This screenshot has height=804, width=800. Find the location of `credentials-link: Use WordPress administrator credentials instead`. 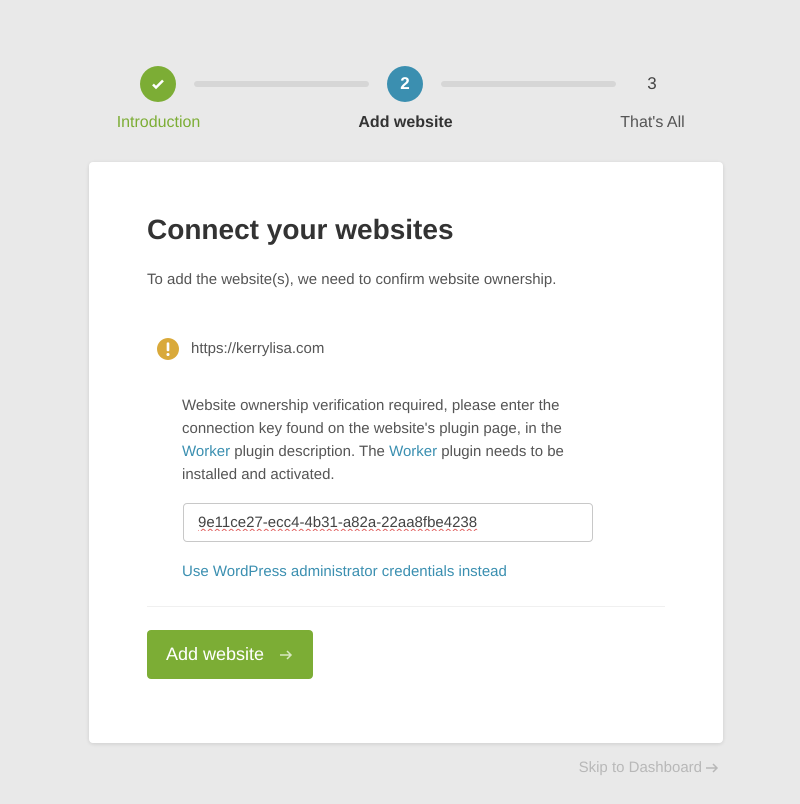

credentials-link: Use WordPress administrator credentials instead is located at coordinates (344, 571).